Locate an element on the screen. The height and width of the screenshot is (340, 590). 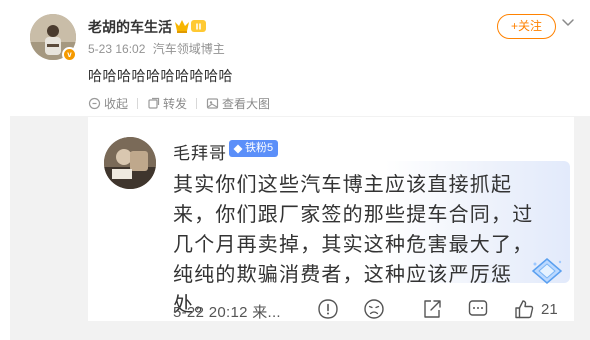
like-count: 21 is located at coordinates (549, 309).